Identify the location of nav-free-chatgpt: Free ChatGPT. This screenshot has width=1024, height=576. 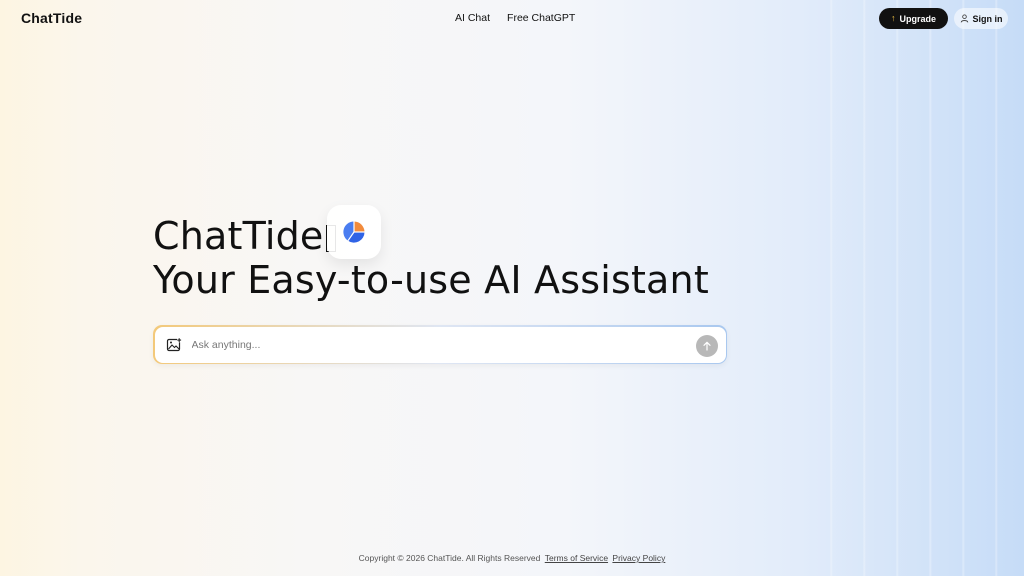
(541, 18).